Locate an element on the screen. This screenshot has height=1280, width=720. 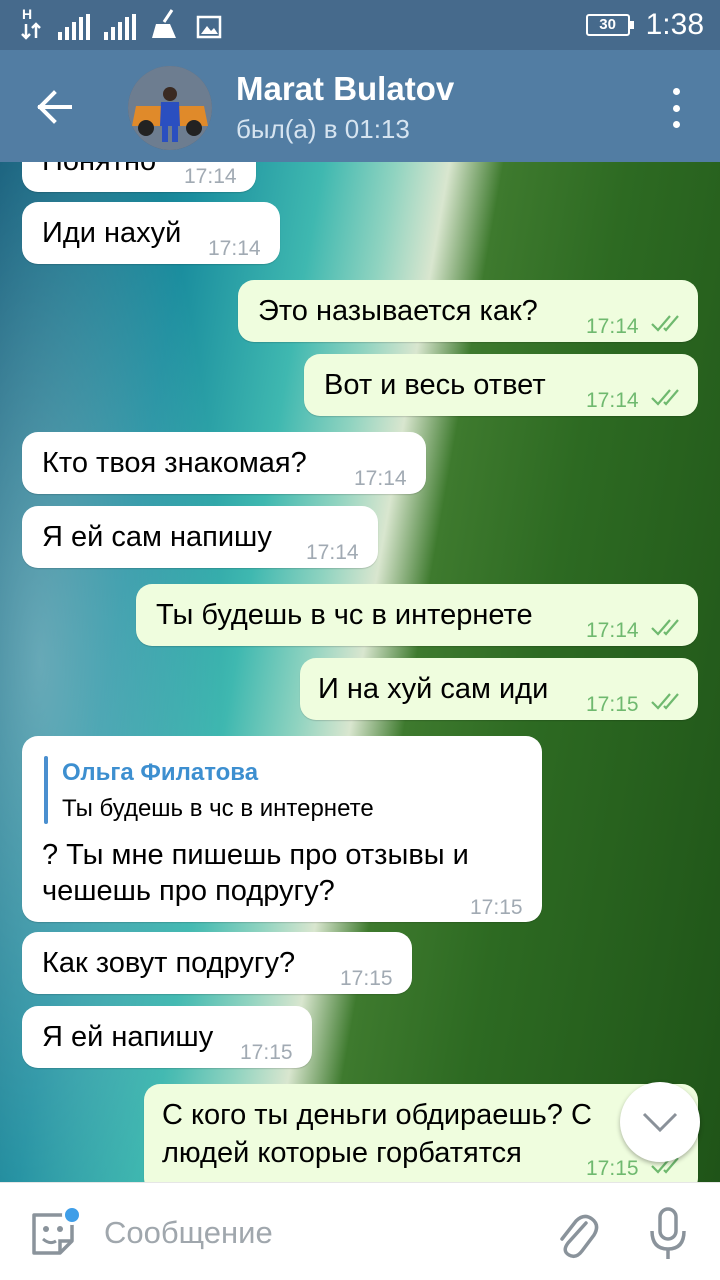
status-icons-right: 30 1:38 is located at coordinates (644, 25).